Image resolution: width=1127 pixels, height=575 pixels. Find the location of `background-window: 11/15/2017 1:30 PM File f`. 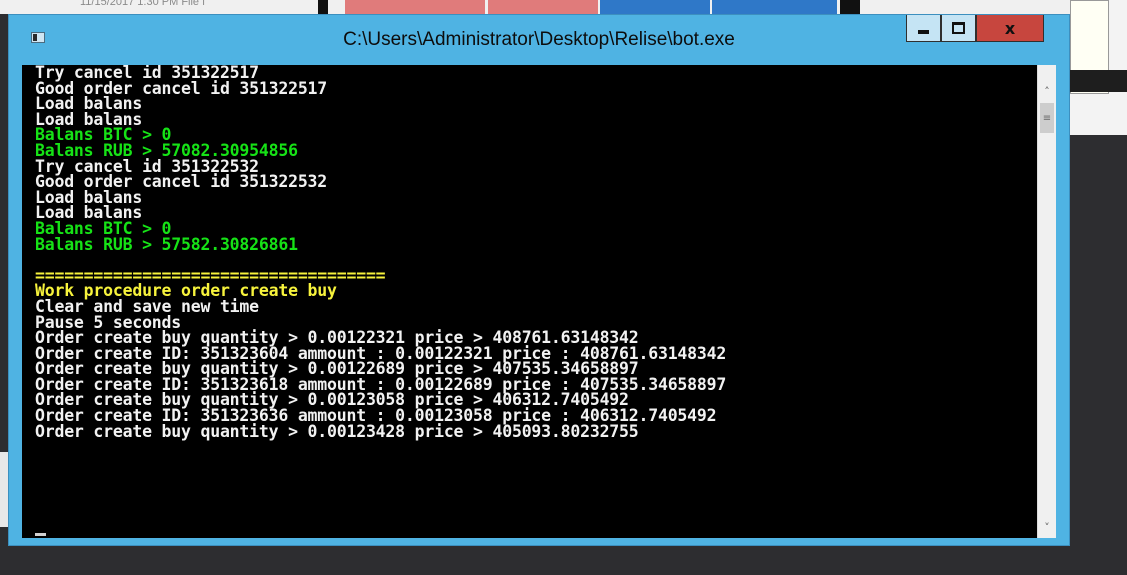

background-window: 11/15/2017 1:30 PM File f is located at coordinates (563, 7).